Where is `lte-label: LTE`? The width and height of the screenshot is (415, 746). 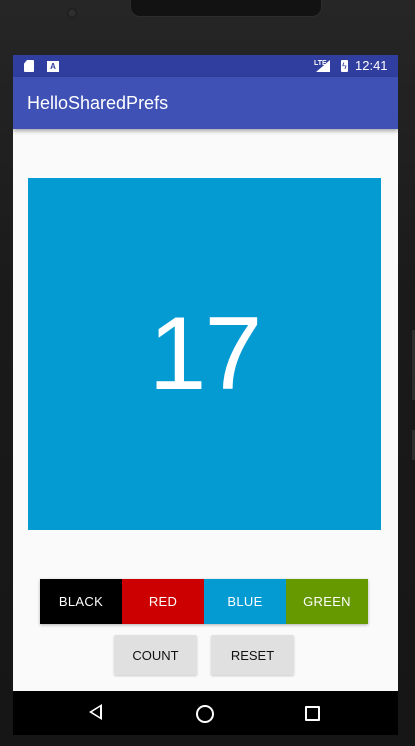 lte-label: LTE is located at coordinates (320, 63).